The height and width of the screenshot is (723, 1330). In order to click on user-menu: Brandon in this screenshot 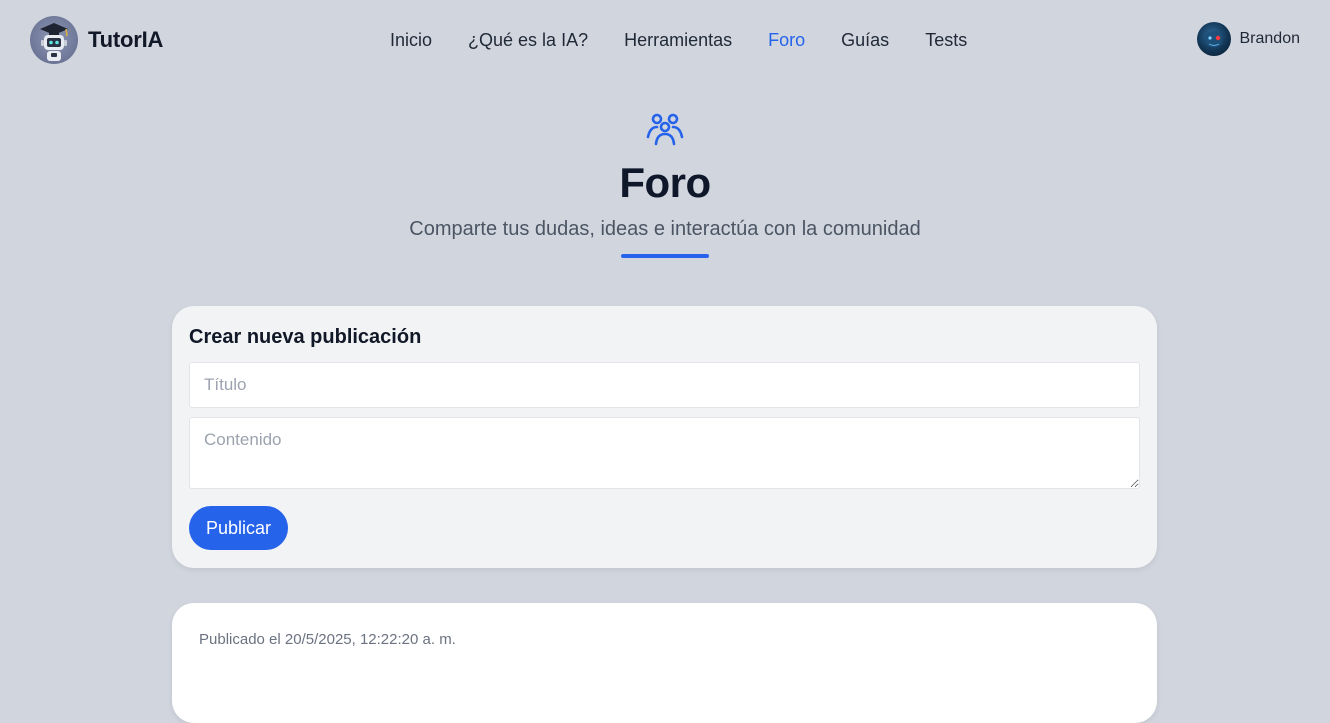, I will do `click(1248, 39)`.